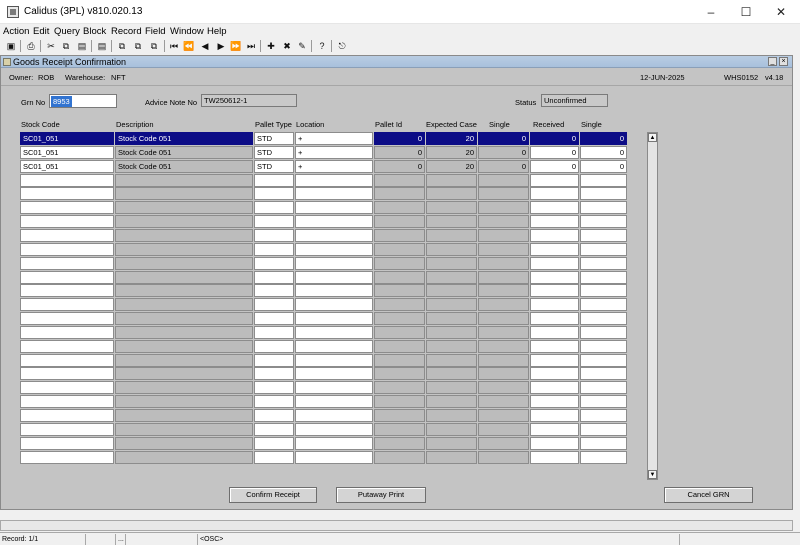  Describe the element at coordinates (51, 46) in the screenshot. I see `cut-icon: ✂` at that location.